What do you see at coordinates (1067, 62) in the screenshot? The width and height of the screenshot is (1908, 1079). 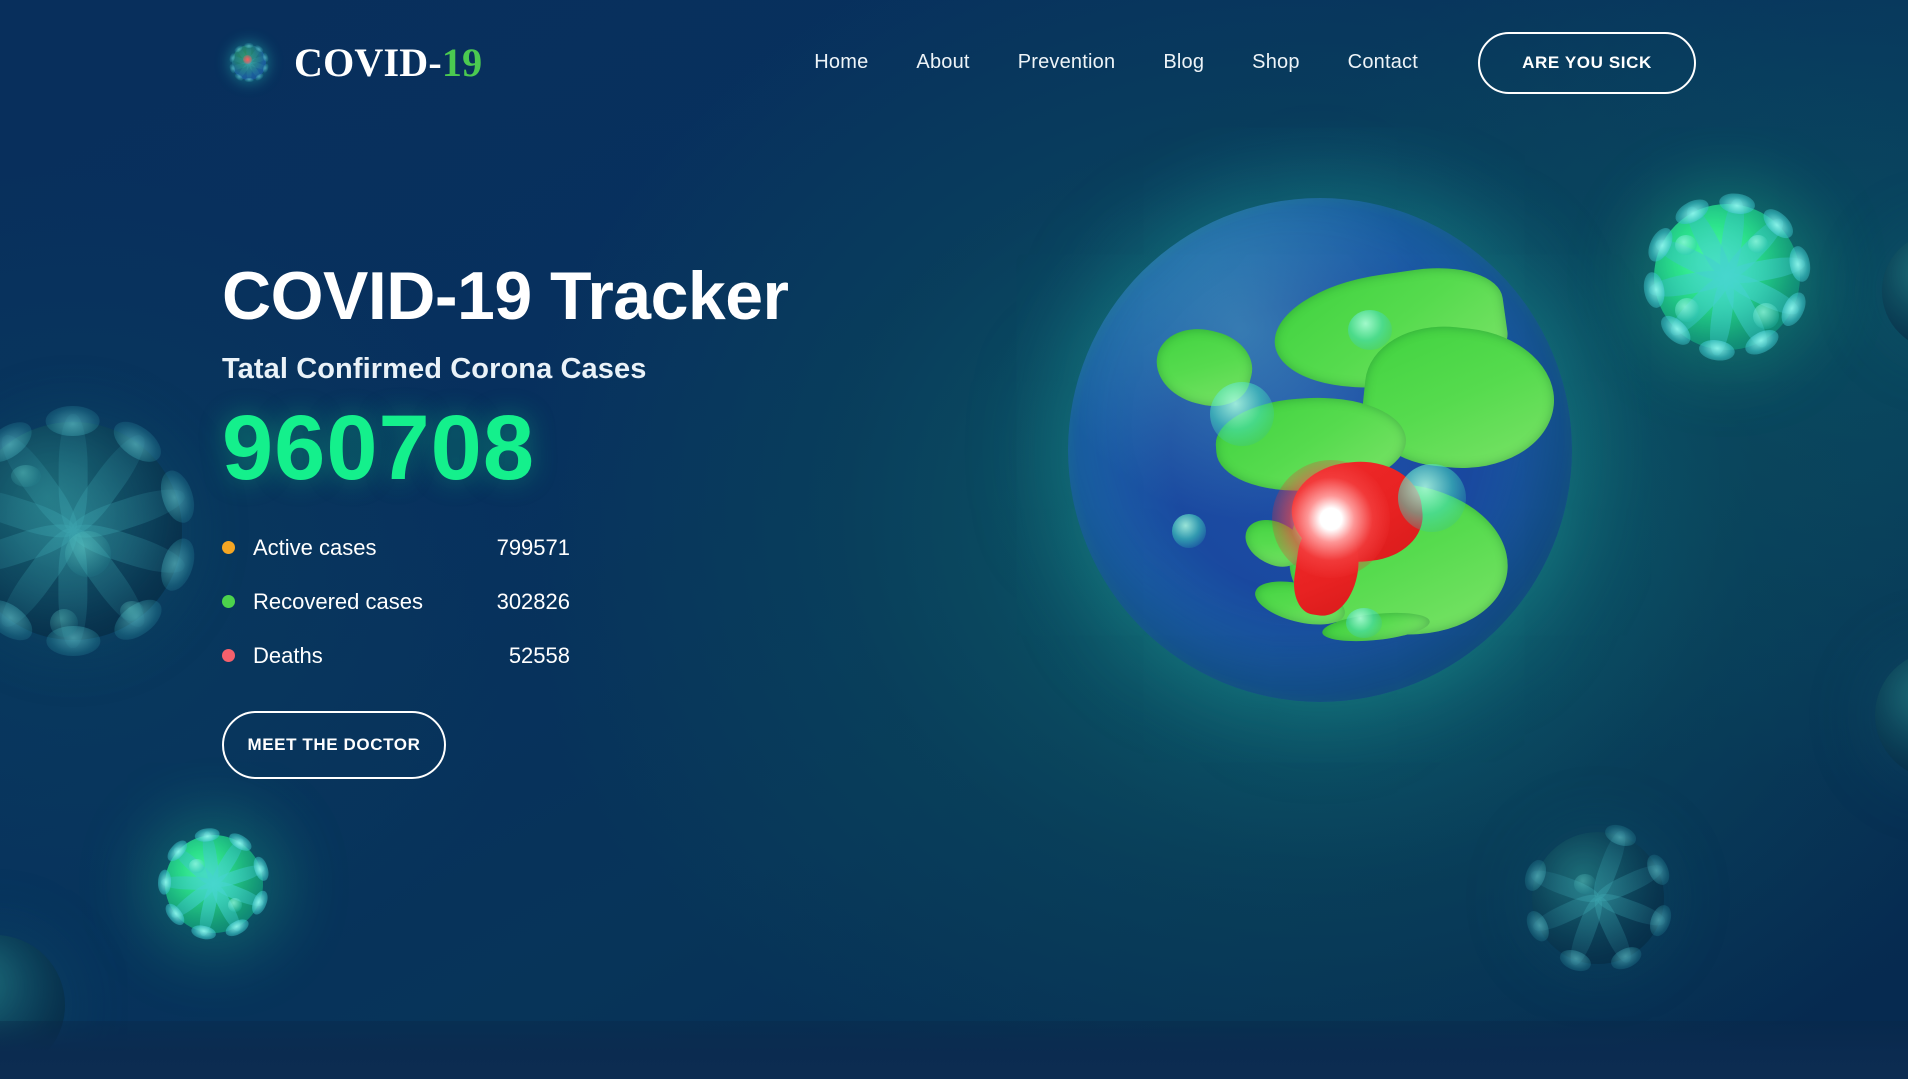 I see `nav-item-prevention: Prevention` at bounding box center [1067, 62].